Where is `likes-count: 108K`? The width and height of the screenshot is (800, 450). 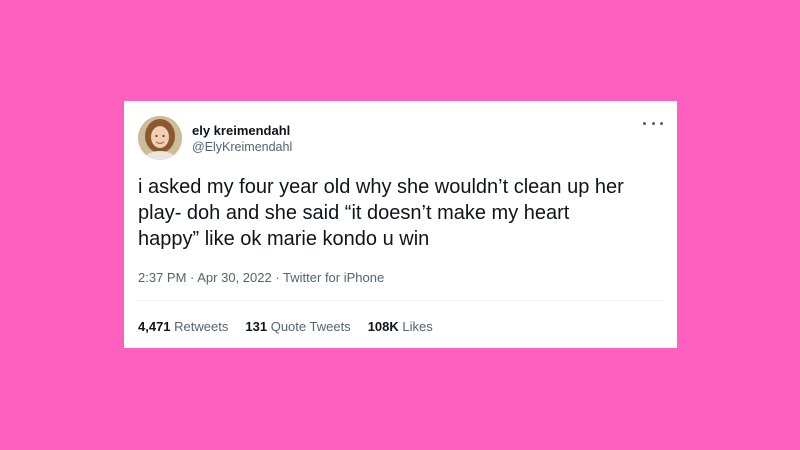
likes-count: 108K is located at coordinates (383, 326).